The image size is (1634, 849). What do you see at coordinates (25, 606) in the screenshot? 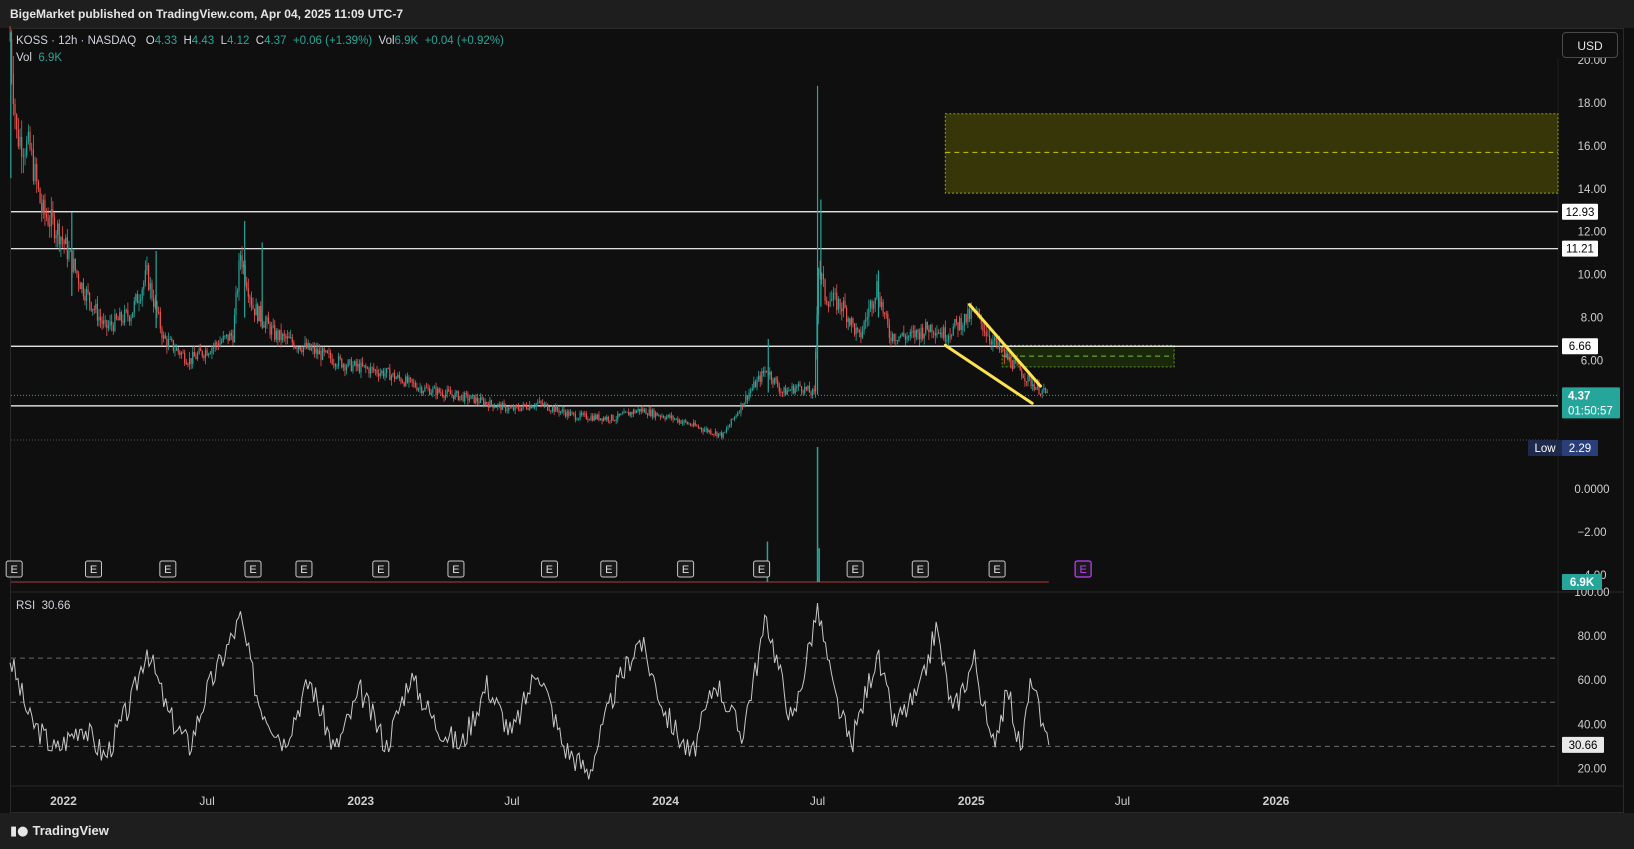
I see `rsi-label: RSI` at bounding box center [25, 606].